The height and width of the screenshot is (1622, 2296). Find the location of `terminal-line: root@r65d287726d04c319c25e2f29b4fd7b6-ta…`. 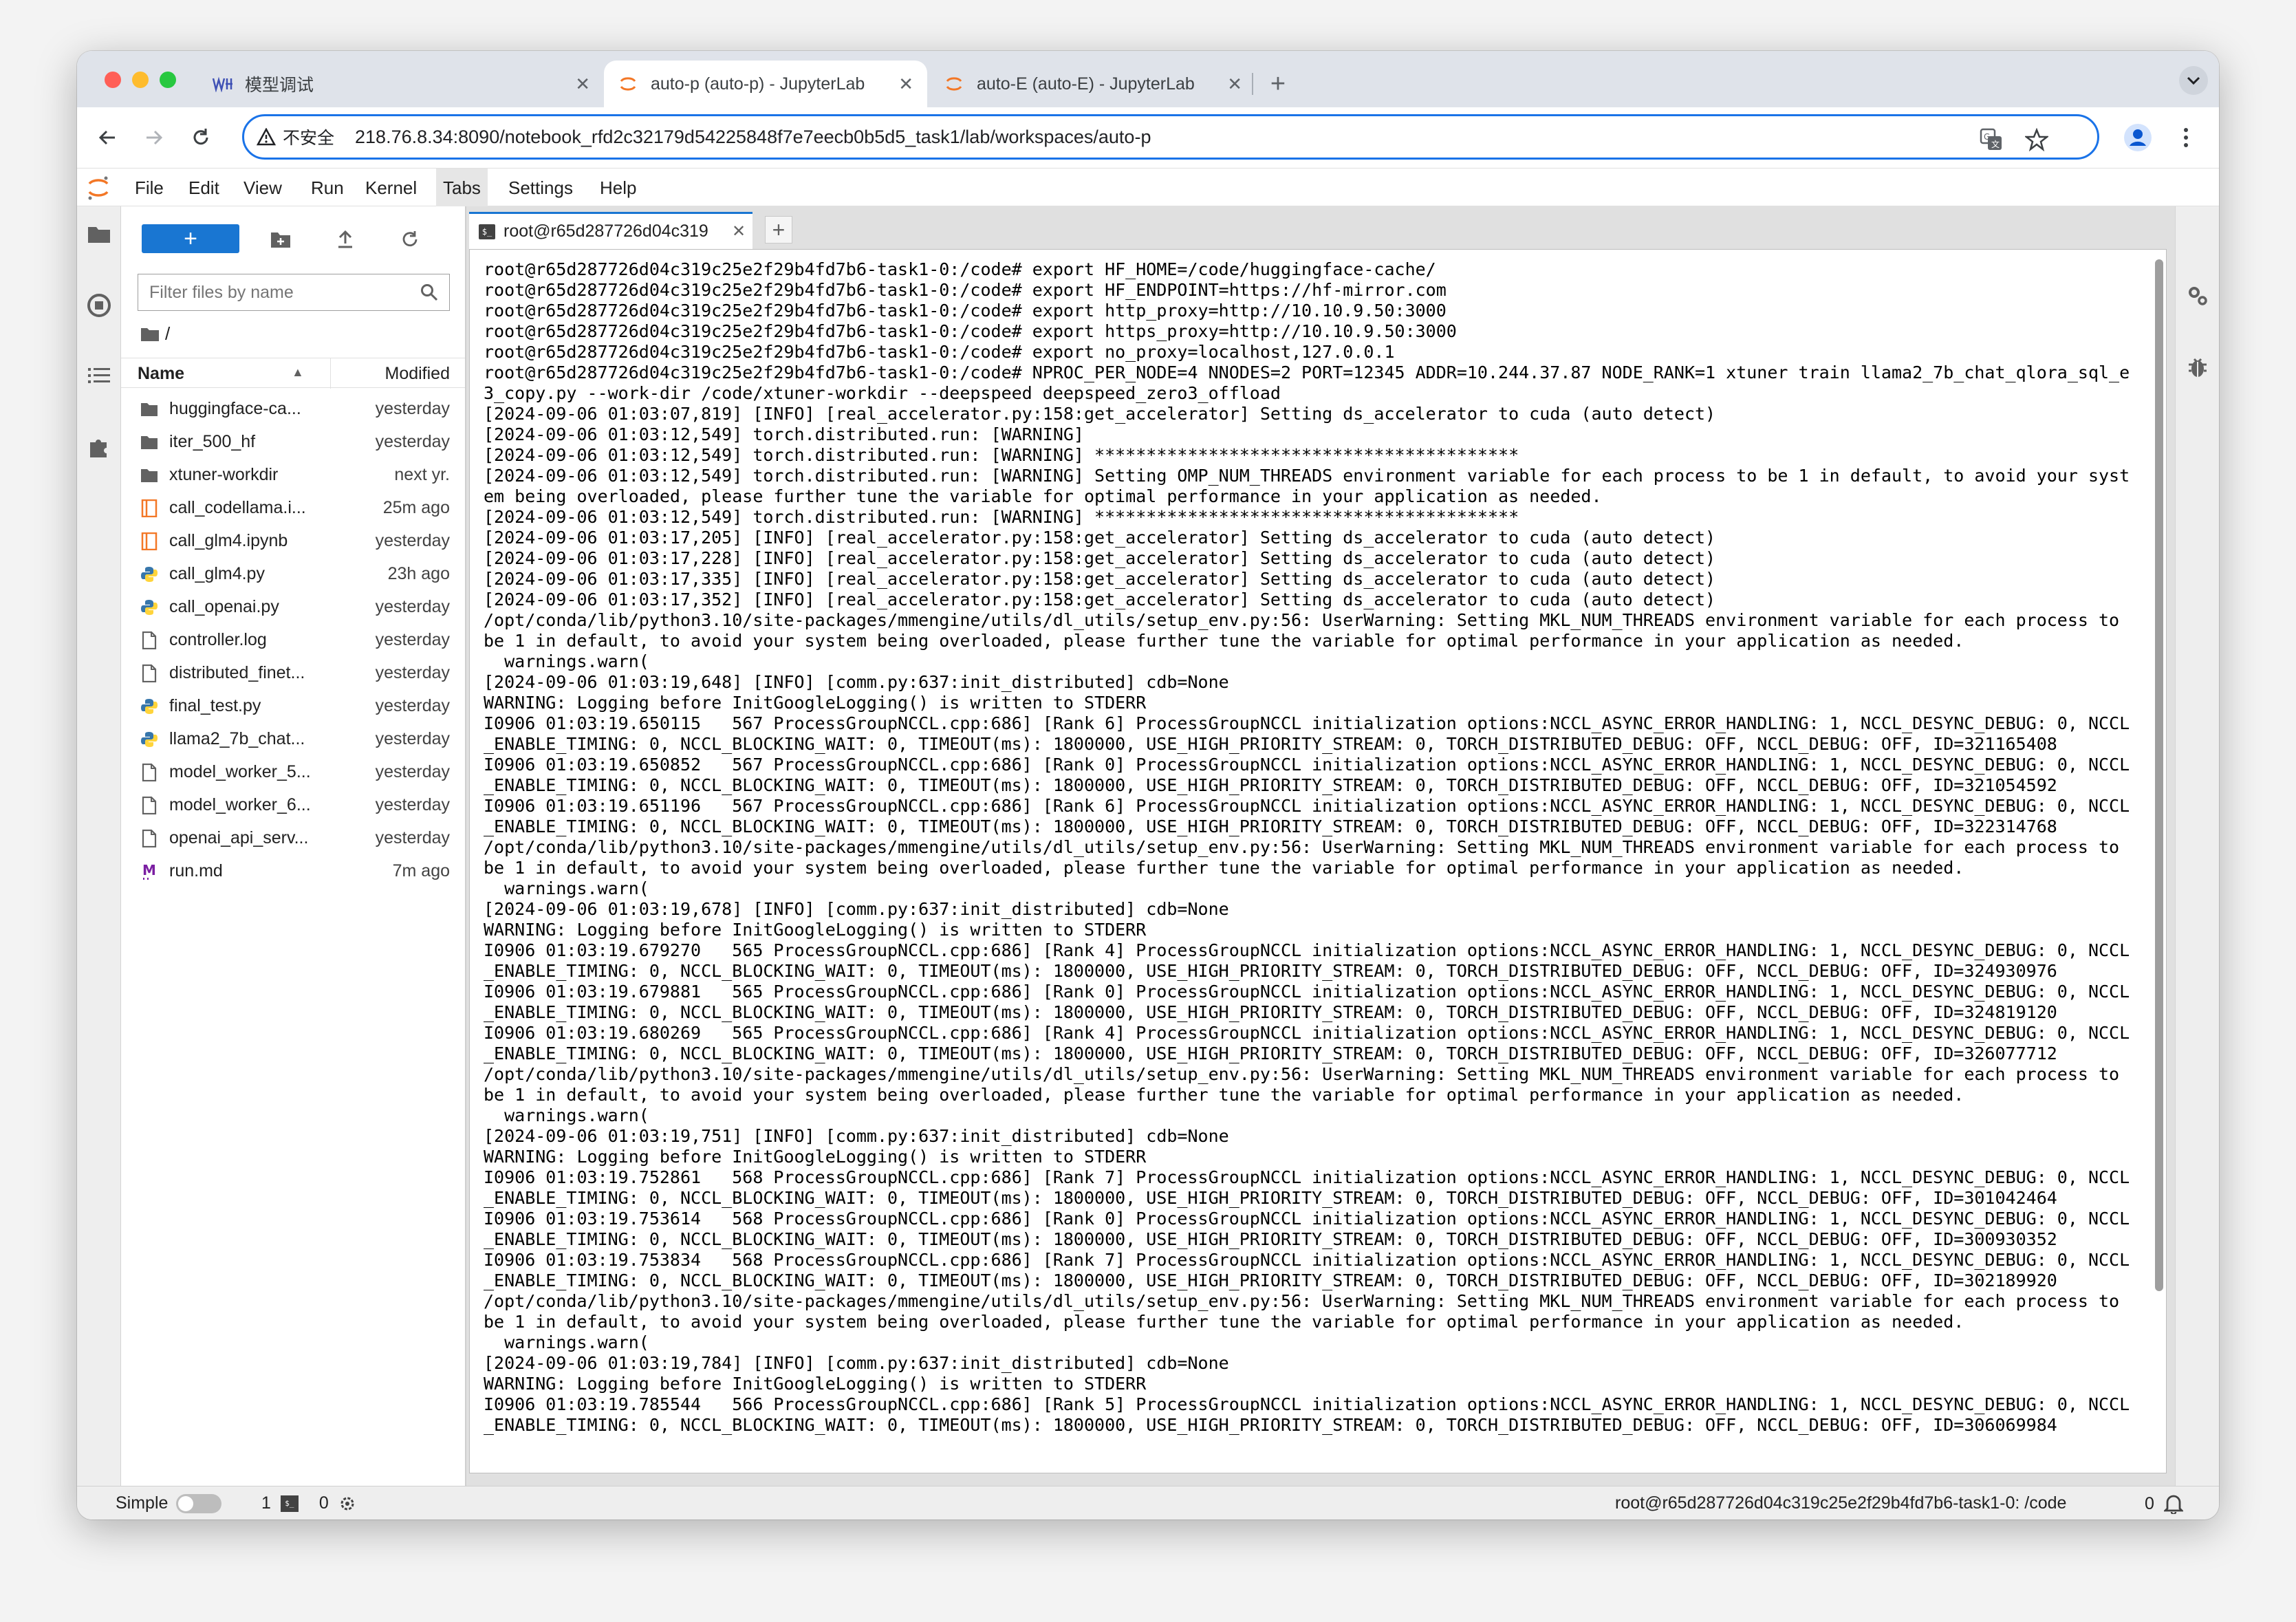

terminal-line: root@r65d287726d04c319c25e2f29b4fd7b6-ta… is located at coordinates (966, 311).